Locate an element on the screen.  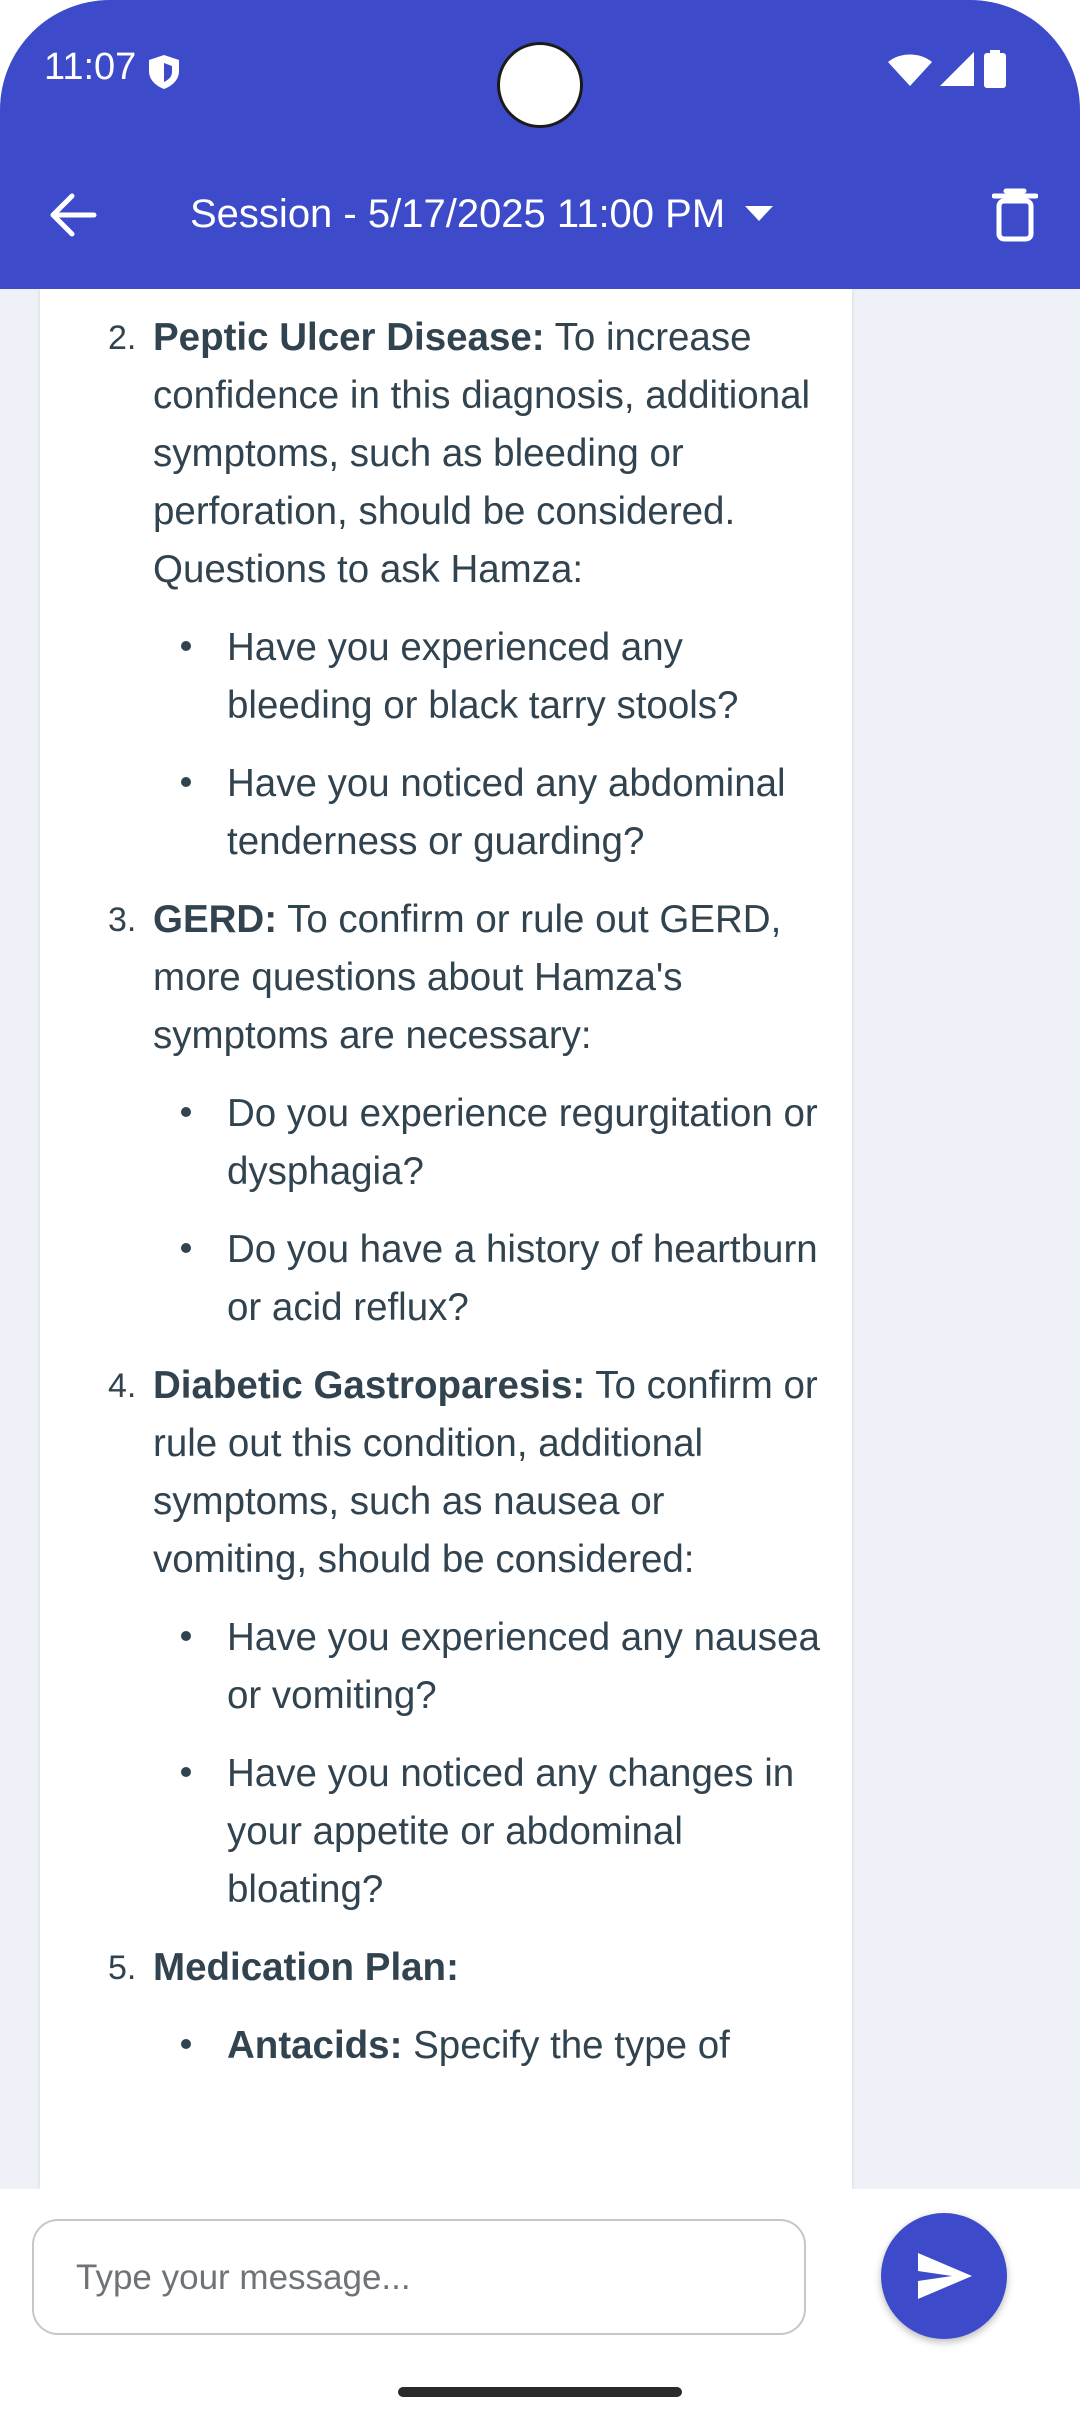
home-indicator is located at coordinates (540, 2392).